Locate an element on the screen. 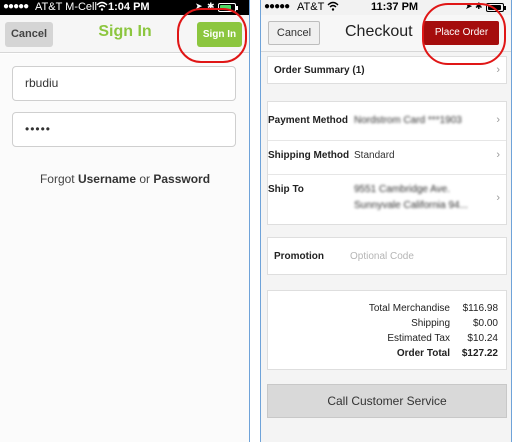  shipping-method-label: Shipping Method is located at coordinates (309, 155).